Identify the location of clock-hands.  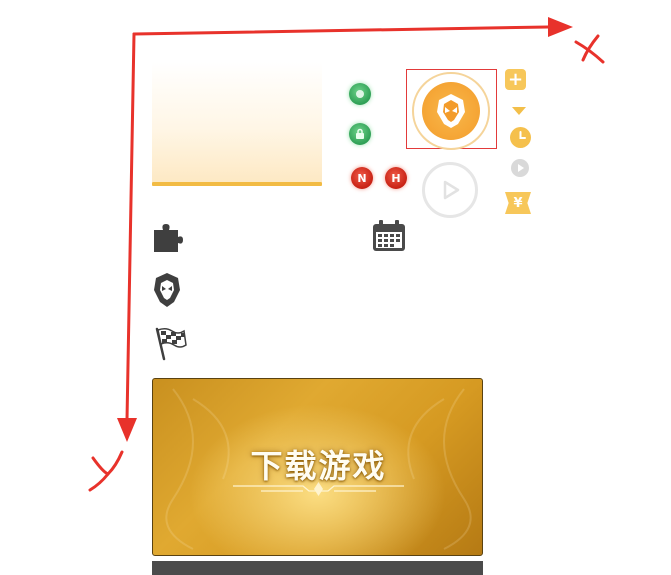
(522, 135).